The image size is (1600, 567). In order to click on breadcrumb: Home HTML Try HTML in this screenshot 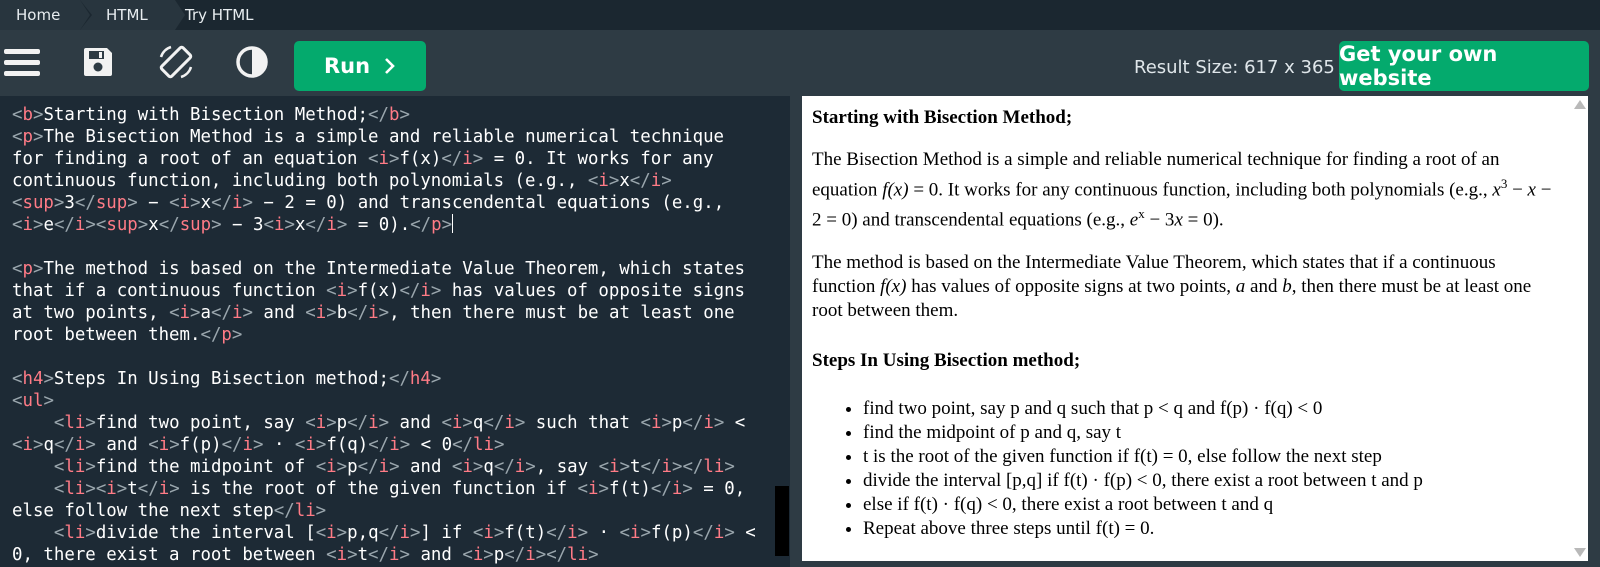, I will do `click(800, 15)`.